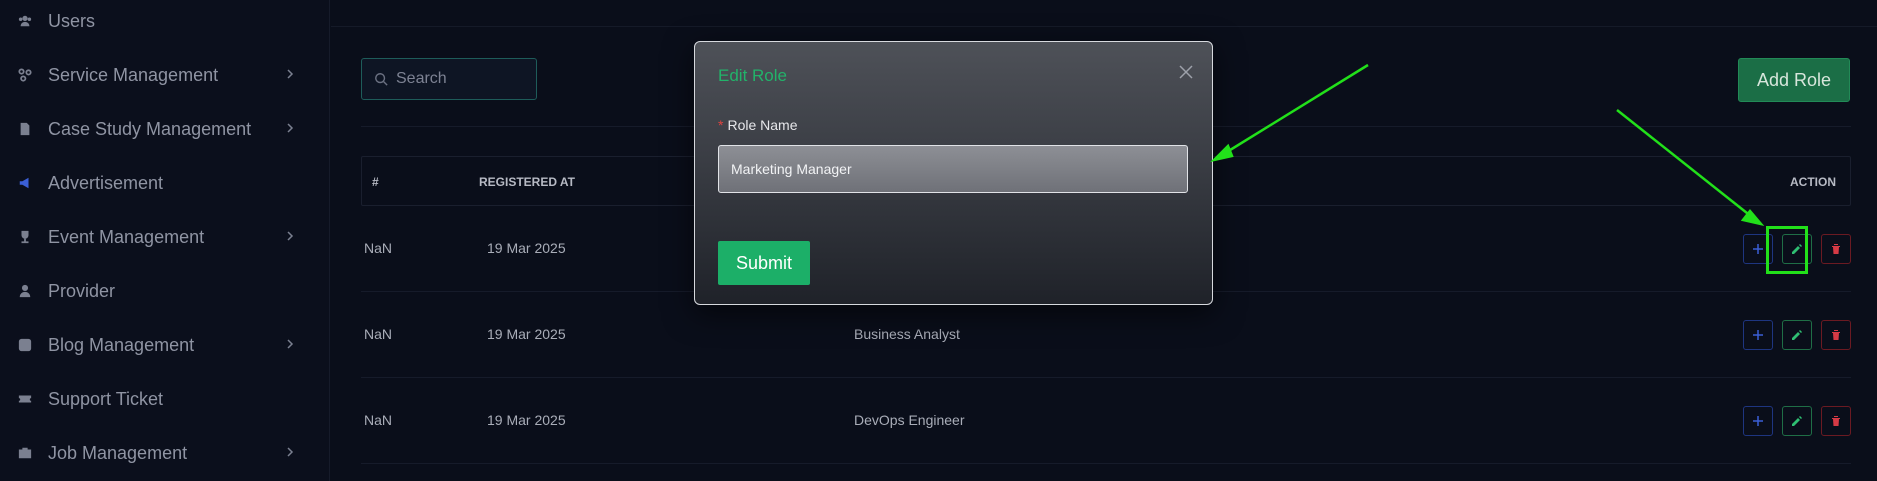 The image size is (1877, 481). I want to click on required-mark: *, so click(721, 125).